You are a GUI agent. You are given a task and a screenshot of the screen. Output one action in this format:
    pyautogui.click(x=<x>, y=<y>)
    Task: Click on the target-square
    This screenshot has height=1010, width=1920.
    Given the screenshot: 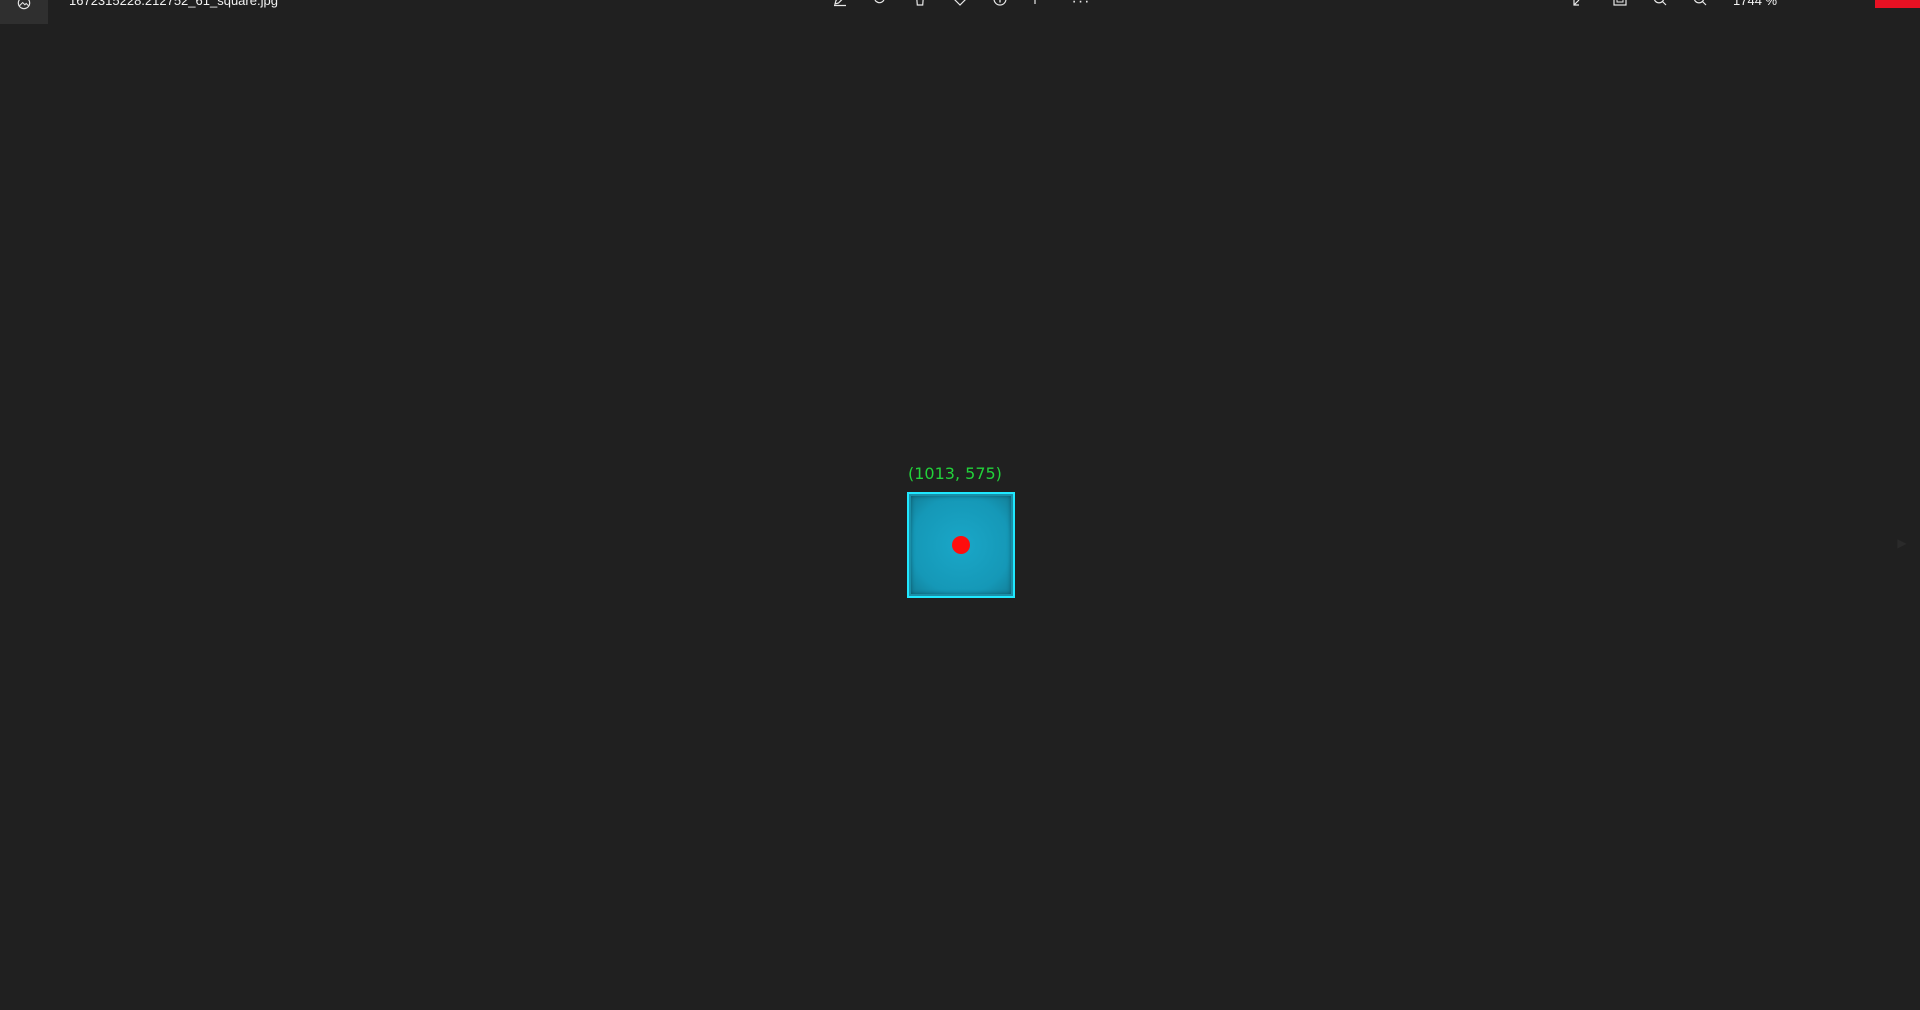 What is the action you would take?
    pyautogui.click(x=961, y=545)
    